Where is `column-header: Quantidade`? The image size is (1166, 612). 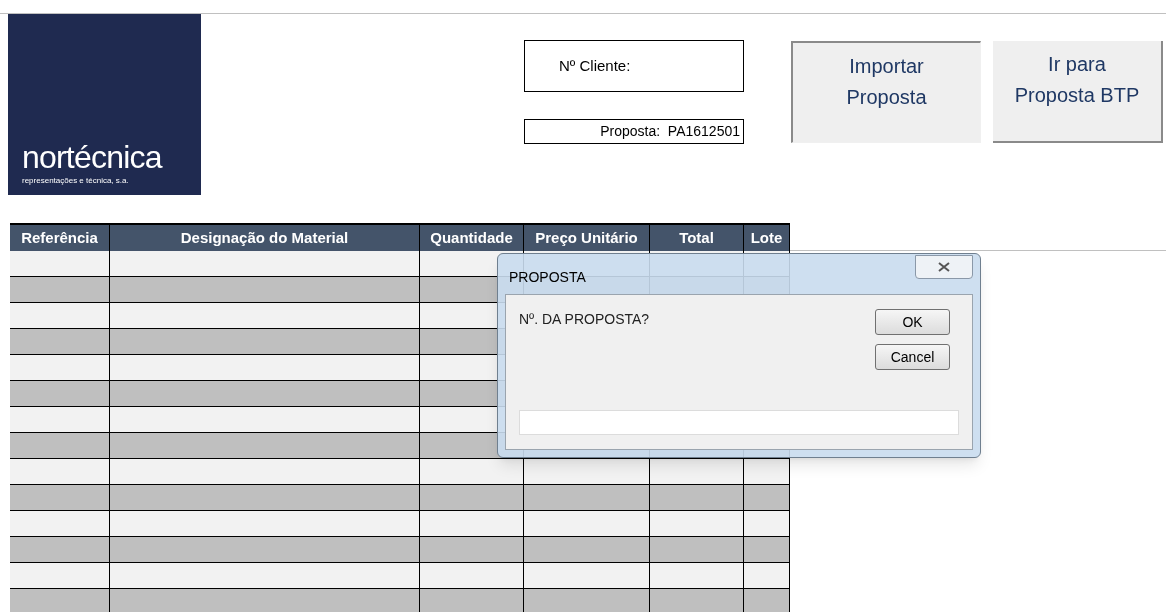 column-header: Quantidade is located at coordinates (472, 238).